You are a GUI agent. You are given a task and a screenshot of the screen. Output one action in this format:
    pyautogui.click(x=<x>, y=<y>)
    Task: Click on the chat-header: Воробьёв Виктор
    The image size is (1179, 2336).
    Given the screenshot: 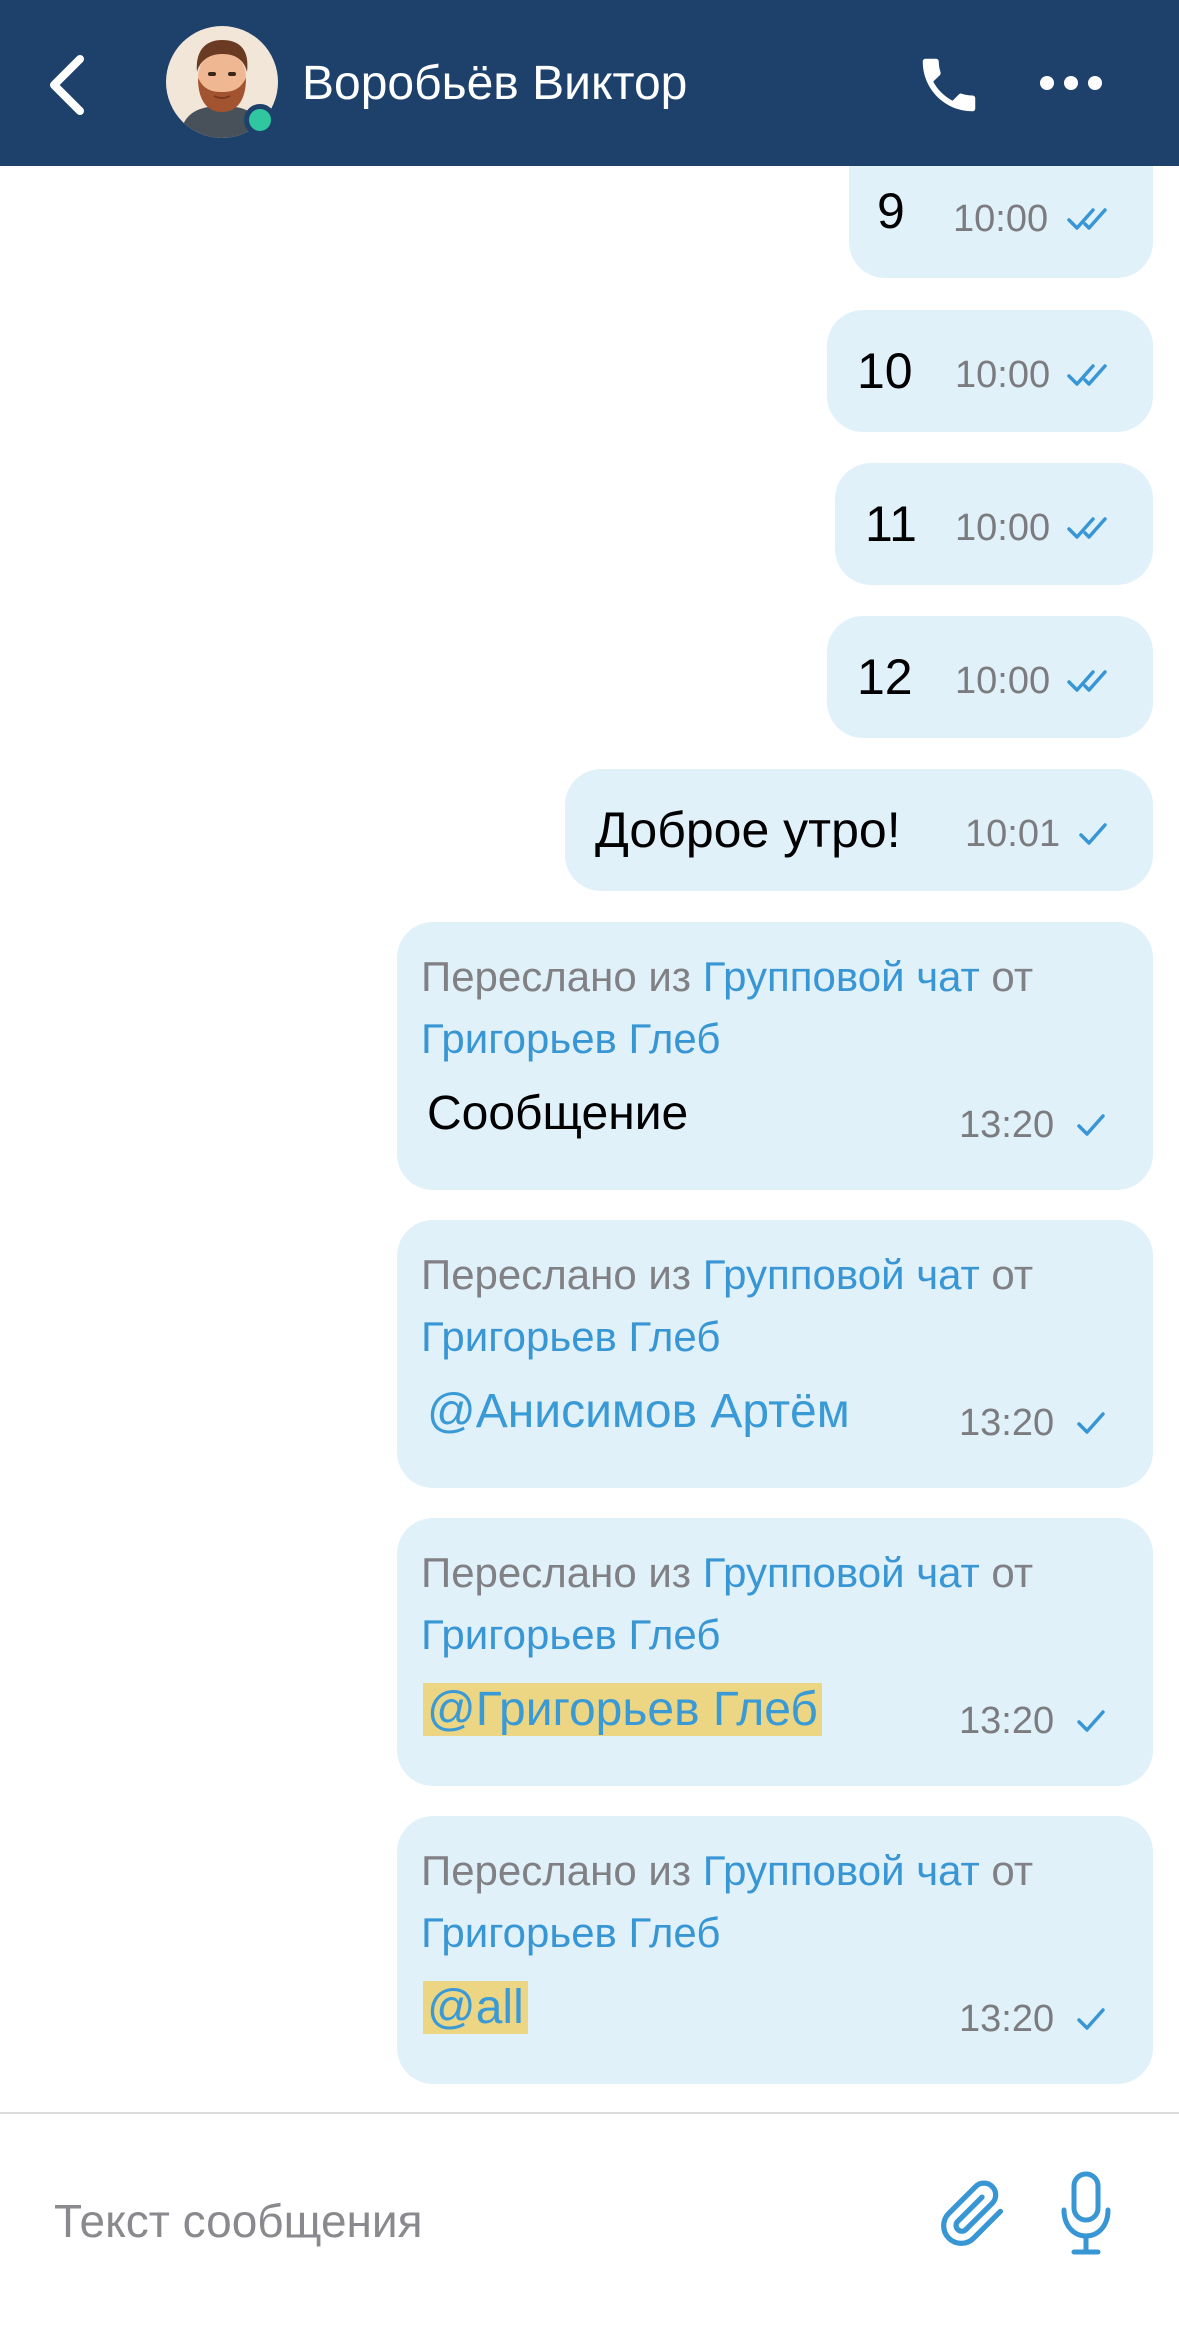 What is the action you would take?
    pyautogui.click(x=589, y=83)
    